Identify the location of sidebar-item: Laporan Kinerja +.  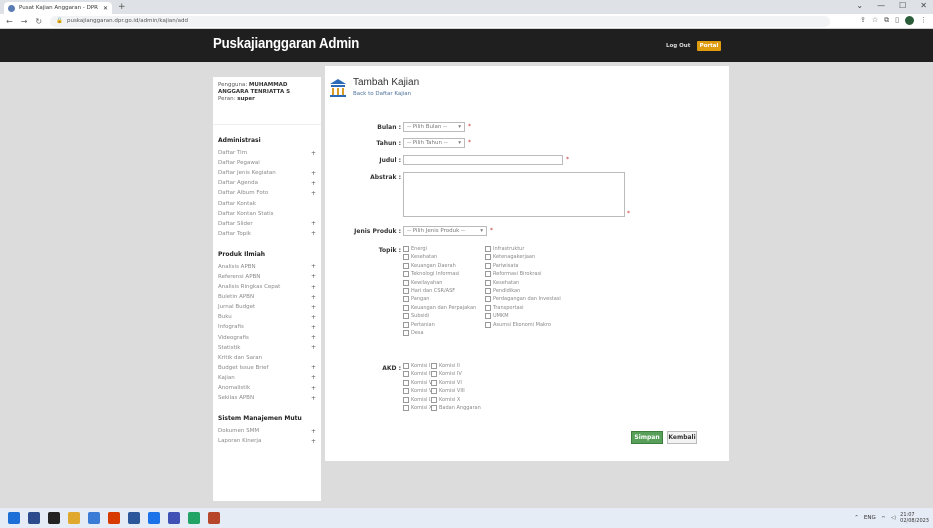
(267, 441).